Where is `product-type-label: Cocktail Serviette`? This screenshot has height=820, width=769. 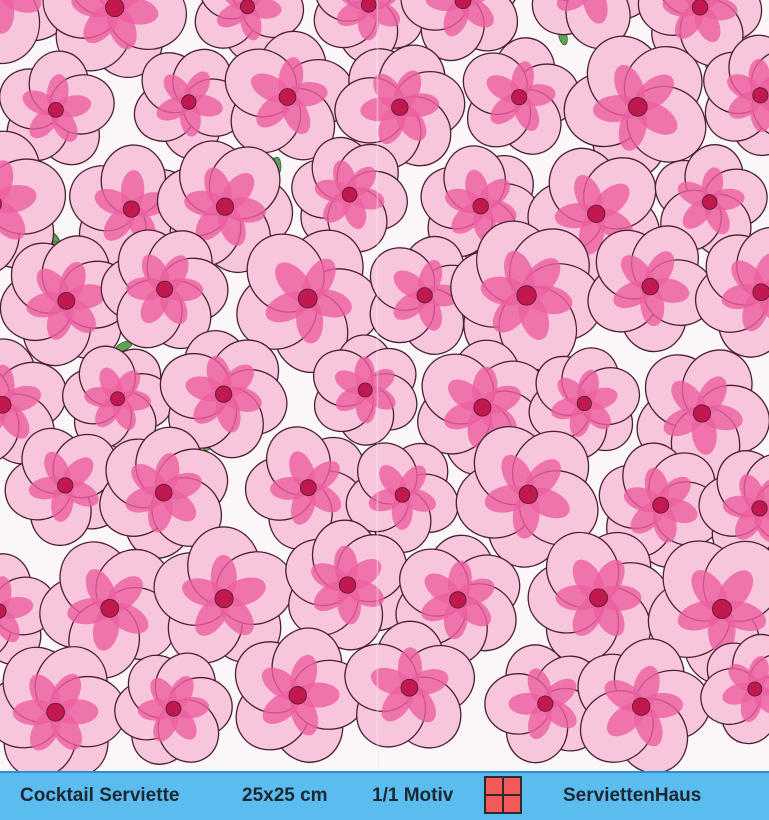
product-type-label: Cocktail Serviette is located at coordinates (100, 795).